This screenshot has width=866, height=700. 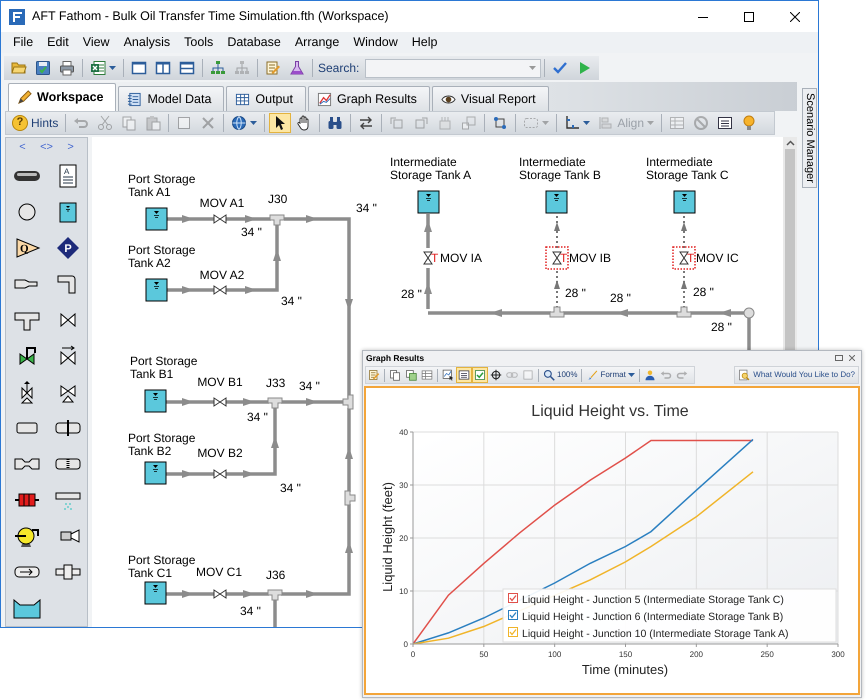 What do you see at coordinates (431, 168) in the screenshot?
I see `tank-label: Intermediate Storage Tank A` at bounding box center [431, 168].